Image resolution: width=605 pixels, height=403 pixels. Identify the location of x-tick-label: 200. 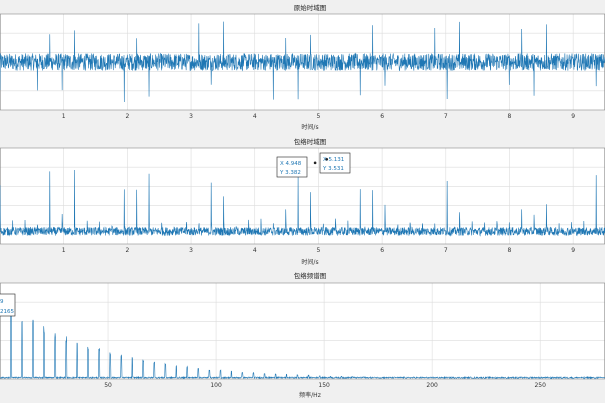
(432, 385).